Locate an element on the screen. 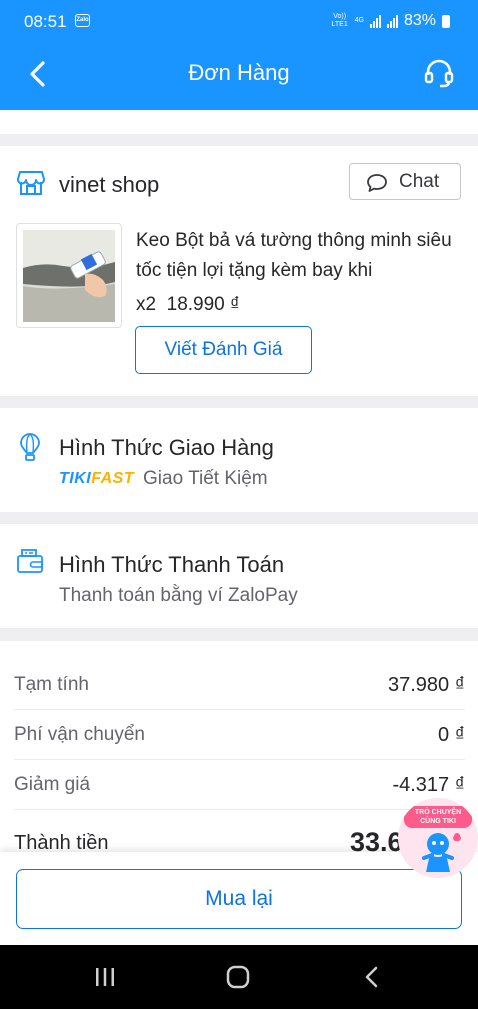 The width and height of the screenshot is (478, 1009). product-quantity-price: x2 18.990 ₫ is located at coordinates (188, 305).